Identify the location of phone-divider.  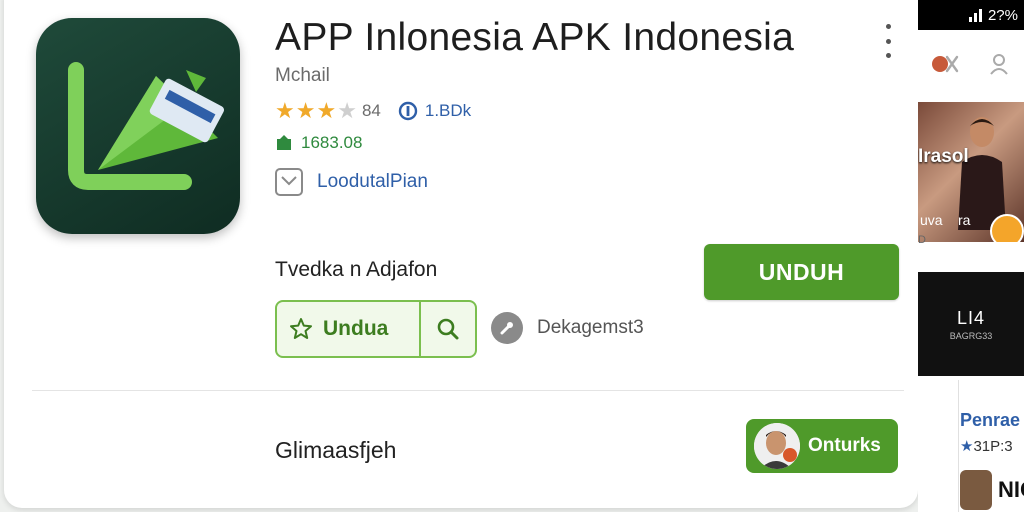
(958, 446).